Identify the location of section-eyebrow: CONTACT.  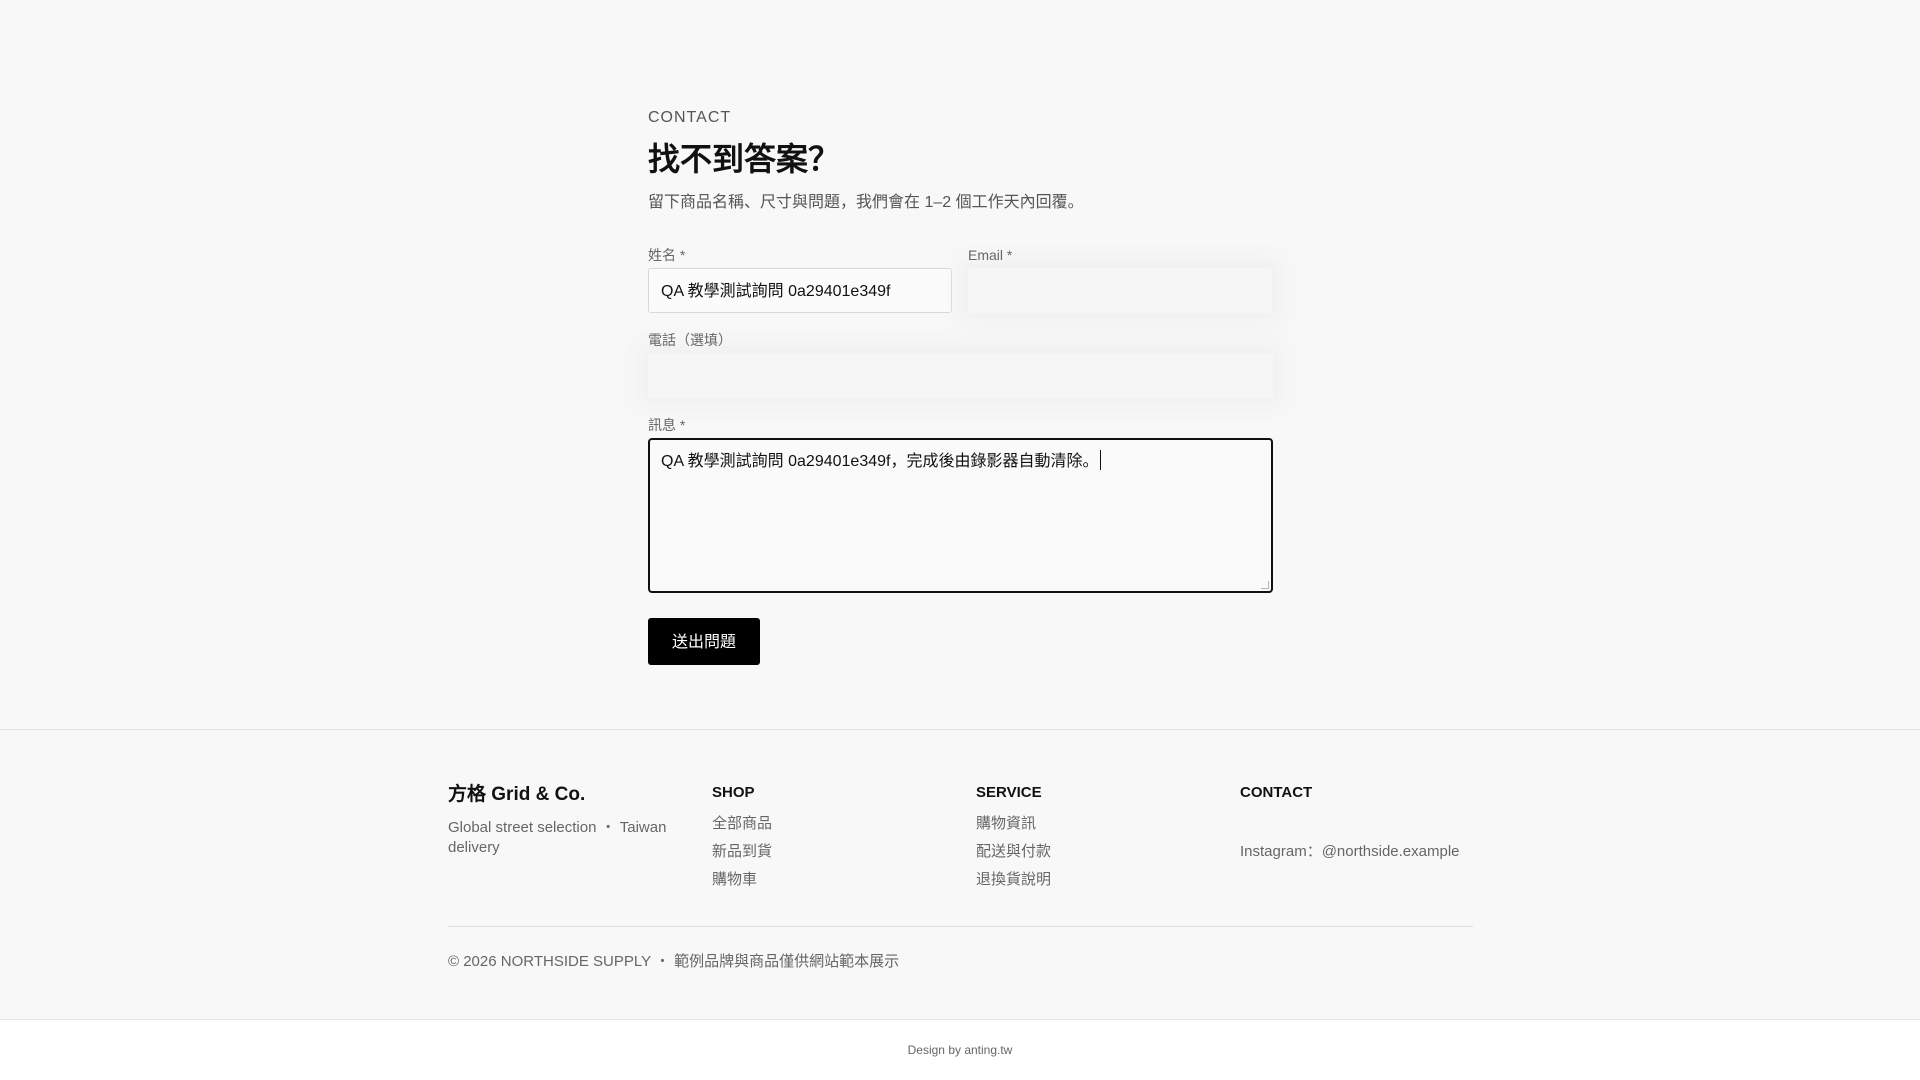
(690, 117).